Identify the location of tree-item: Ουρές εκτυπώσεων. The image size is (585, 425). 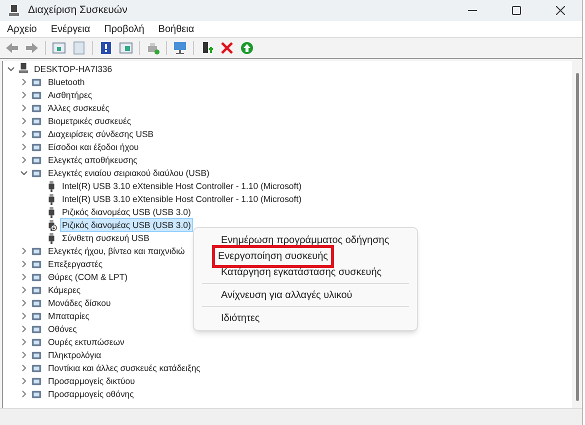
(86, 342).